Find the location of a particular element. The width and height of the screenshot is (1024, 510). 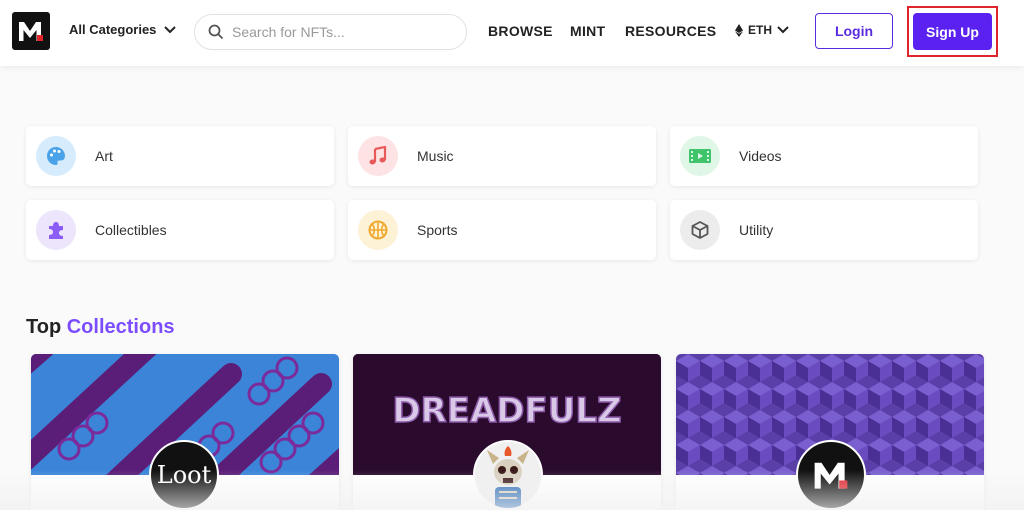

login-button: Login is located at coordinates (854, 31).